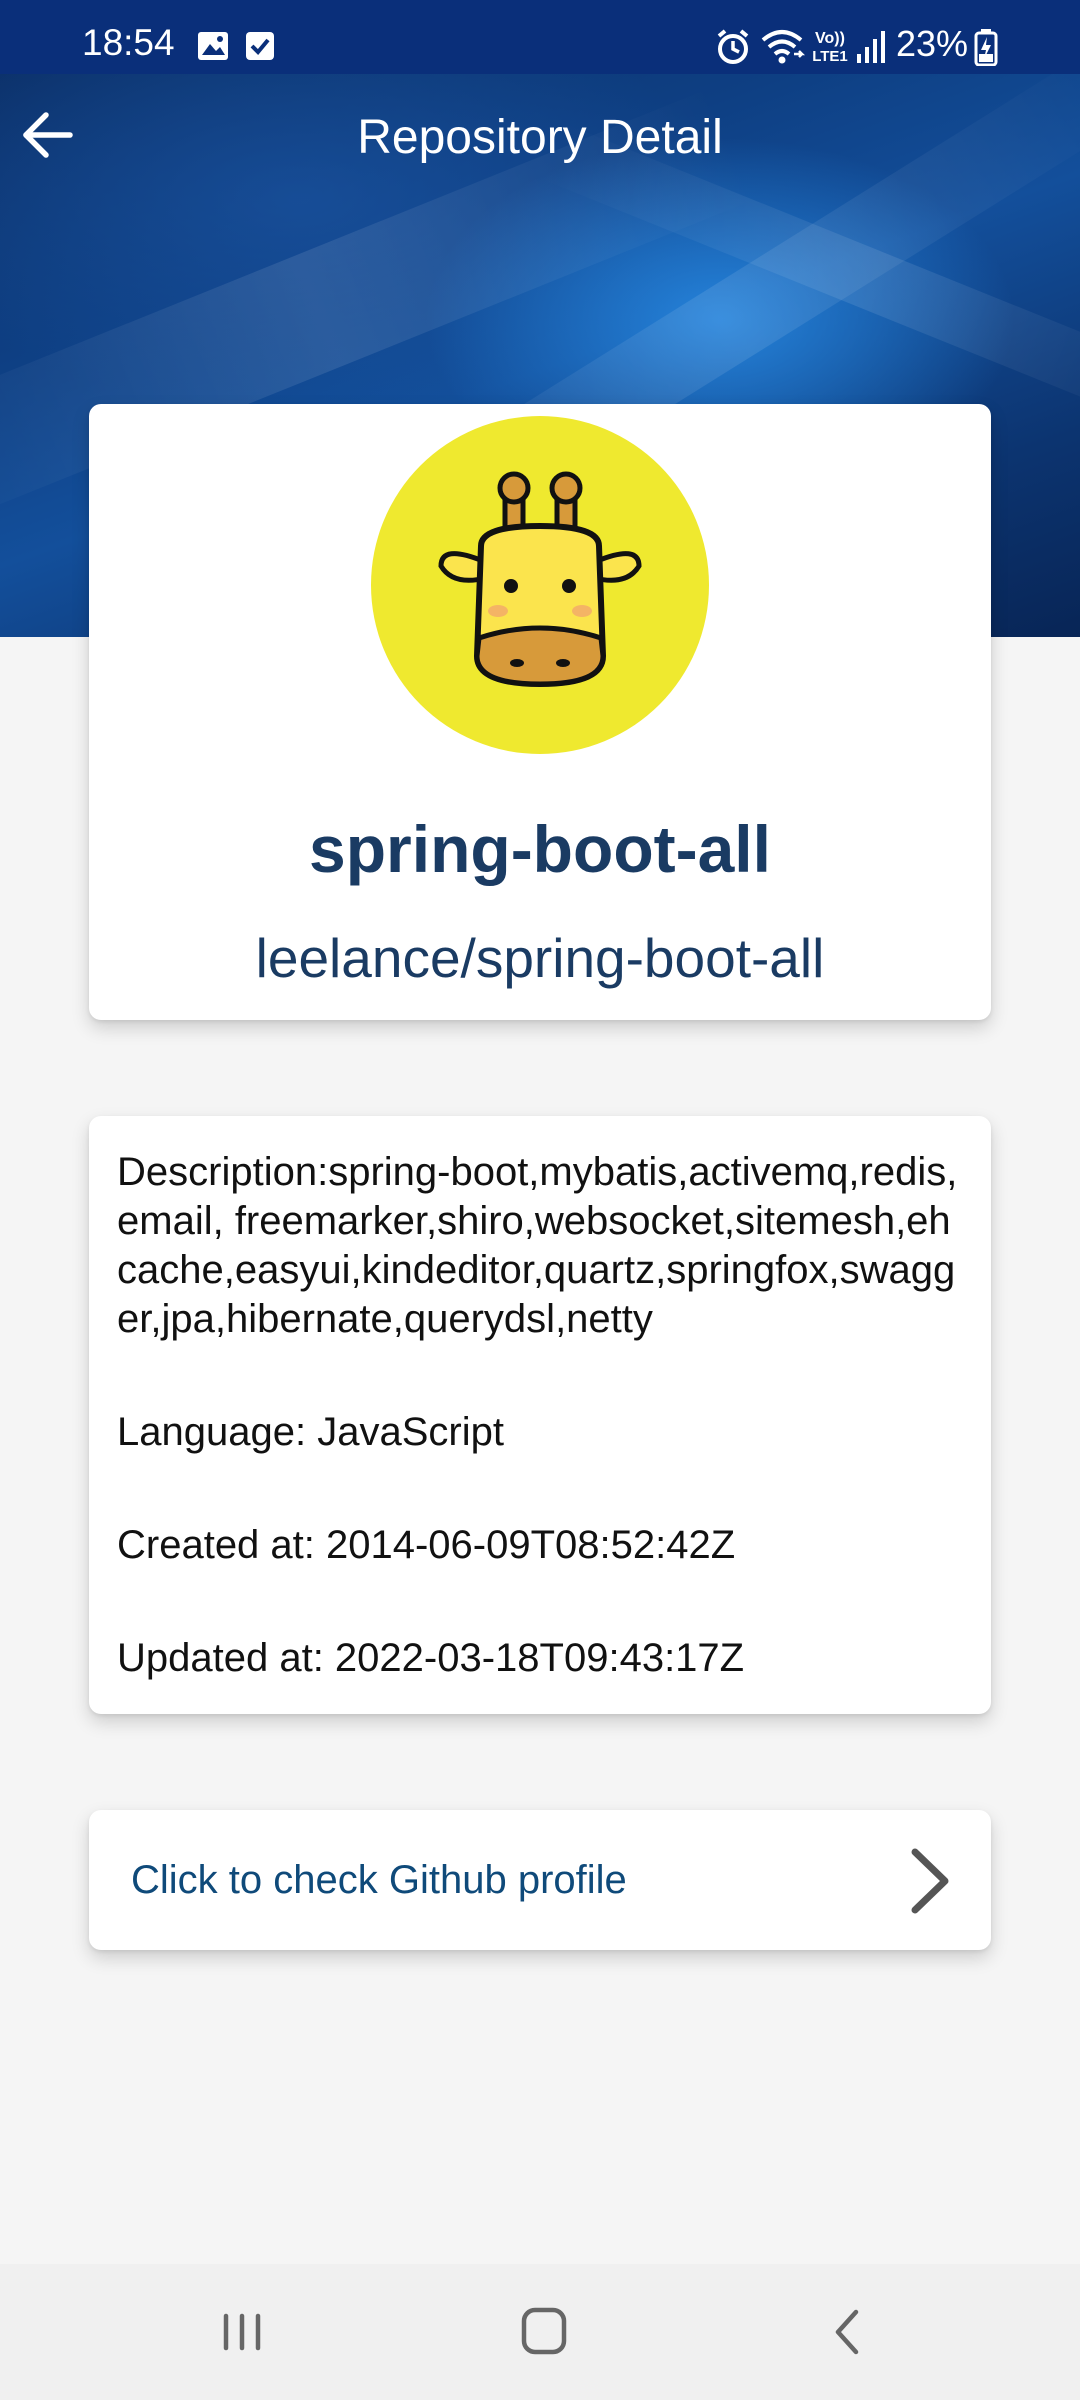  Describe the element at coordinates (310, 1432) in the screenshot. I see `repository-language: Language: JavaScript` at that location.